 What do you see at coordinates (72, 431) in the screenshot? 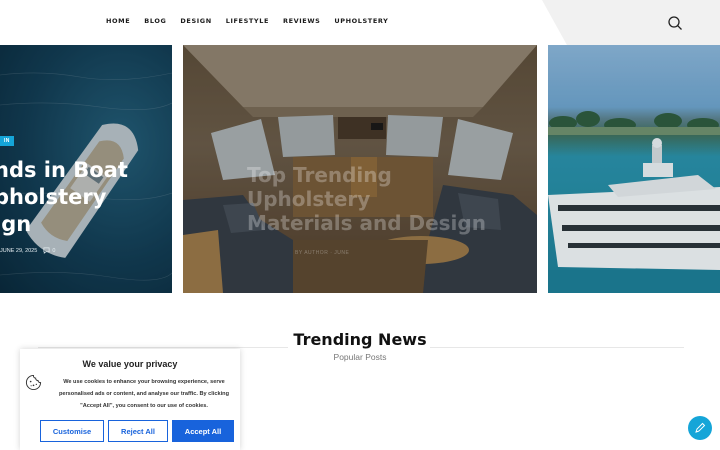
I see `customise-button: Customise` at bounding box center [72, 431].